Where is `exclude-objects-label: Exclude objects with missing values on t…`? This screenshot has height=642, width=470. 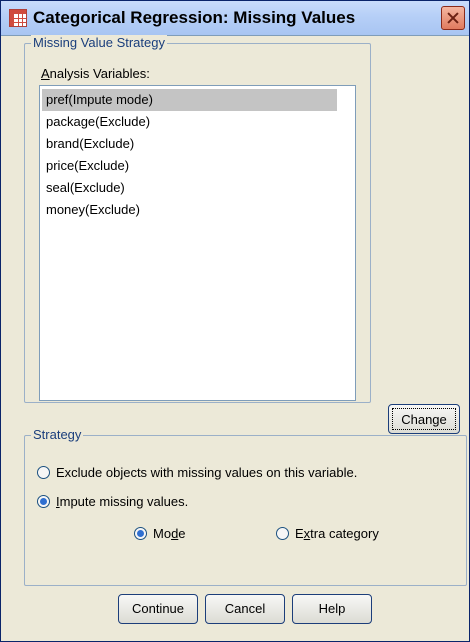
exclude-objects-label: Exclude objects with missing values on t… is located at coordinates (207, 472).